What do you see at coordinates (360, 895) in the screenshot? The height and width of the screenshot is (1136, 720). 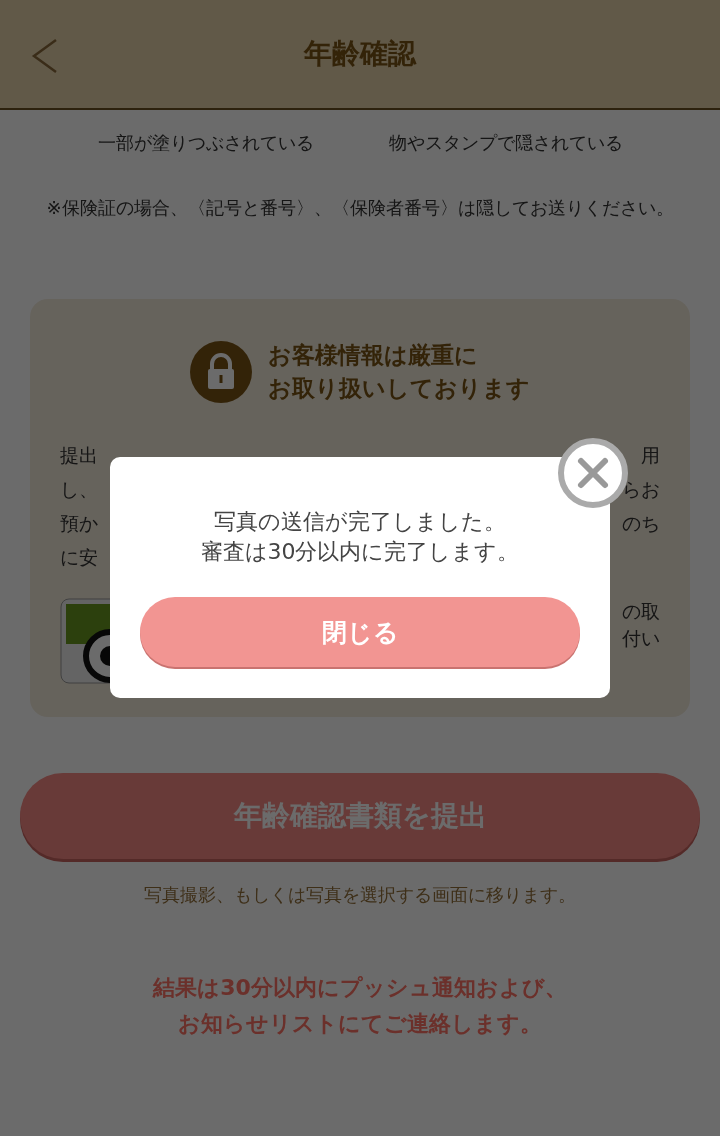 I see `submit-hint: 写真撮影、もしくは写真を選択する画面に移ります。` at bounding box center [360, 895].